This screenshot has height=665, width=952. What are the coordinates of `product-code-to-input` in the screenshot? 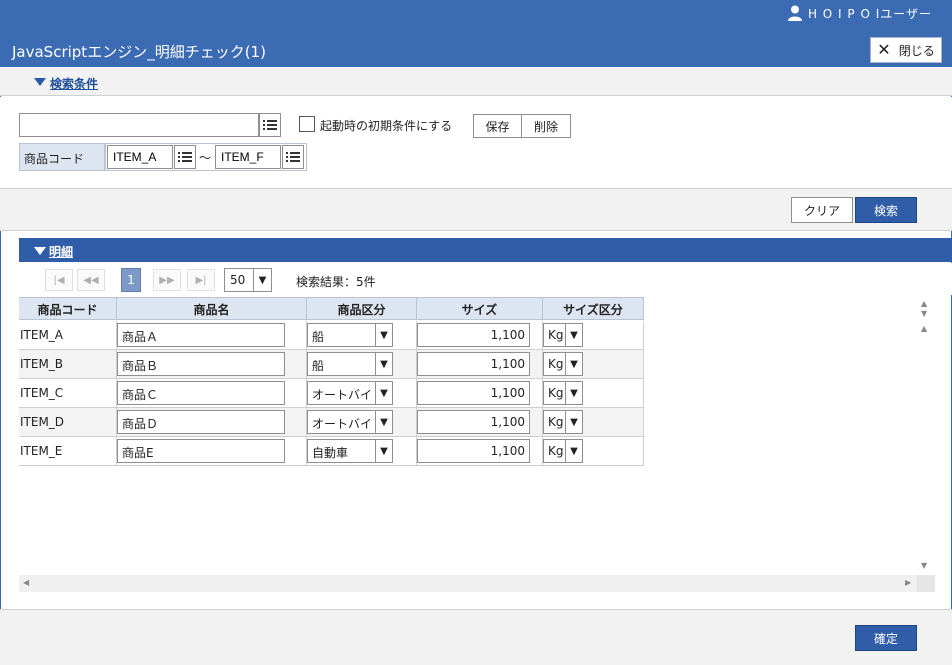 It's located at (248, 157).